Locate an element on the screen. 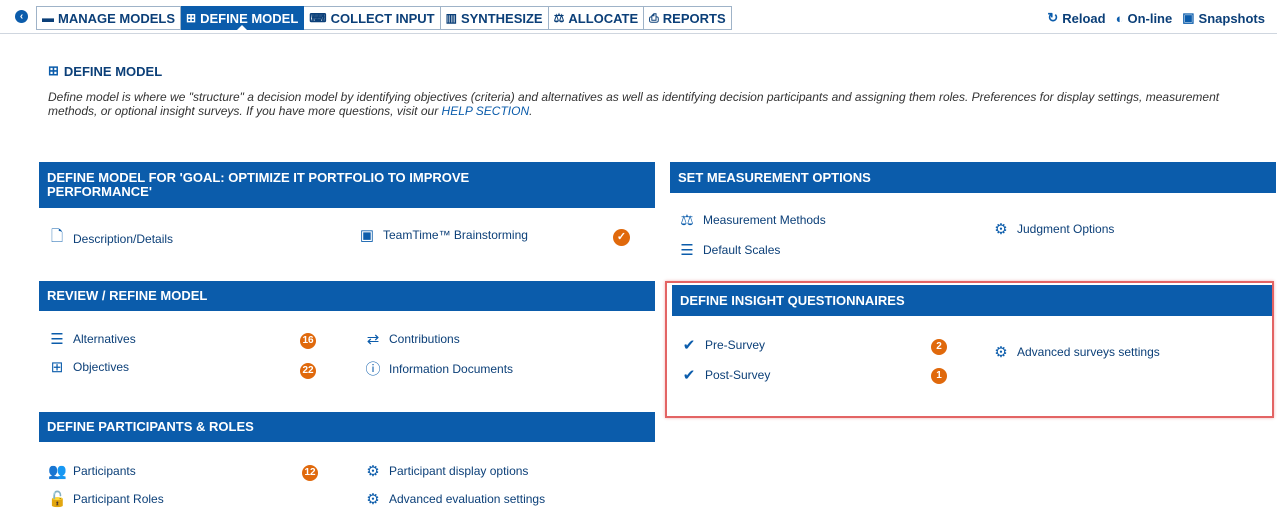 The width and height of the screenshot is (1277, 531). tab-reports: ⎙ REPORTS is located at coordinates (688, 18).